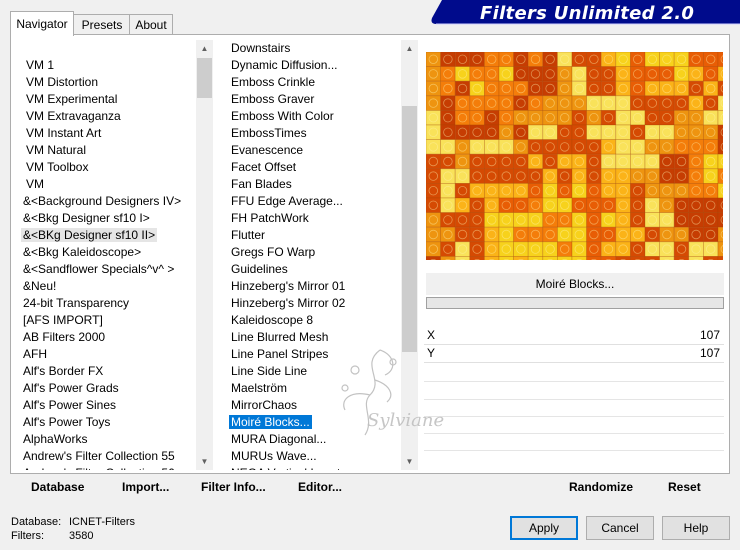 The image size is (740, 550). I want to click on param-row-y: Y 107, so click(574, 354).